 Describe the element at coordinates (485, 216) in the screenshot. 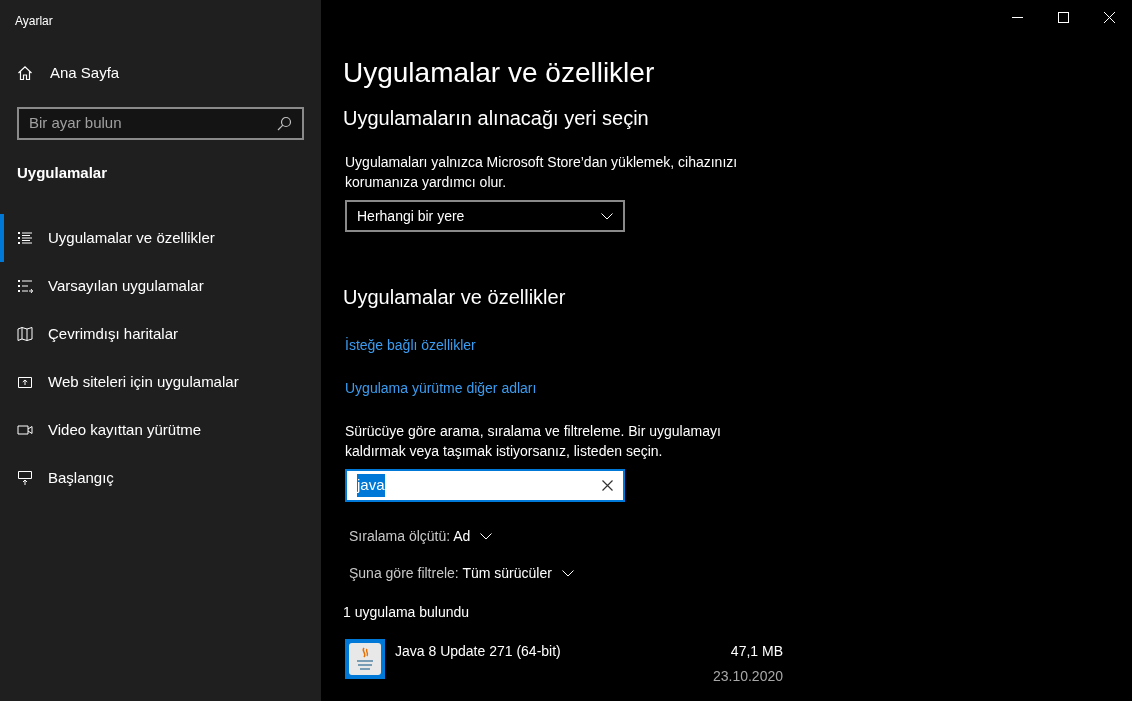

I see `location-dropdown: Herhangi bir yere` at that location.